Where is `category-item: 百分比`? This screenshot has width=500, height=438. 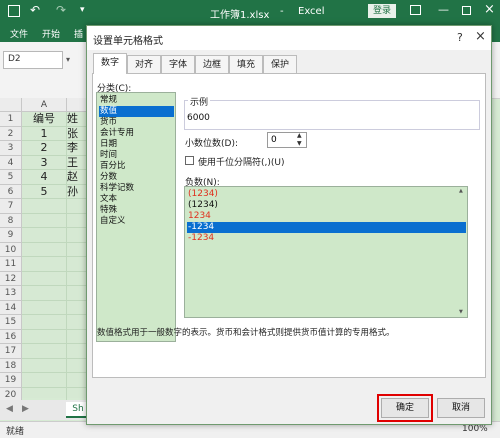 category-item: 百分比 is located at coordinates (136, 166).